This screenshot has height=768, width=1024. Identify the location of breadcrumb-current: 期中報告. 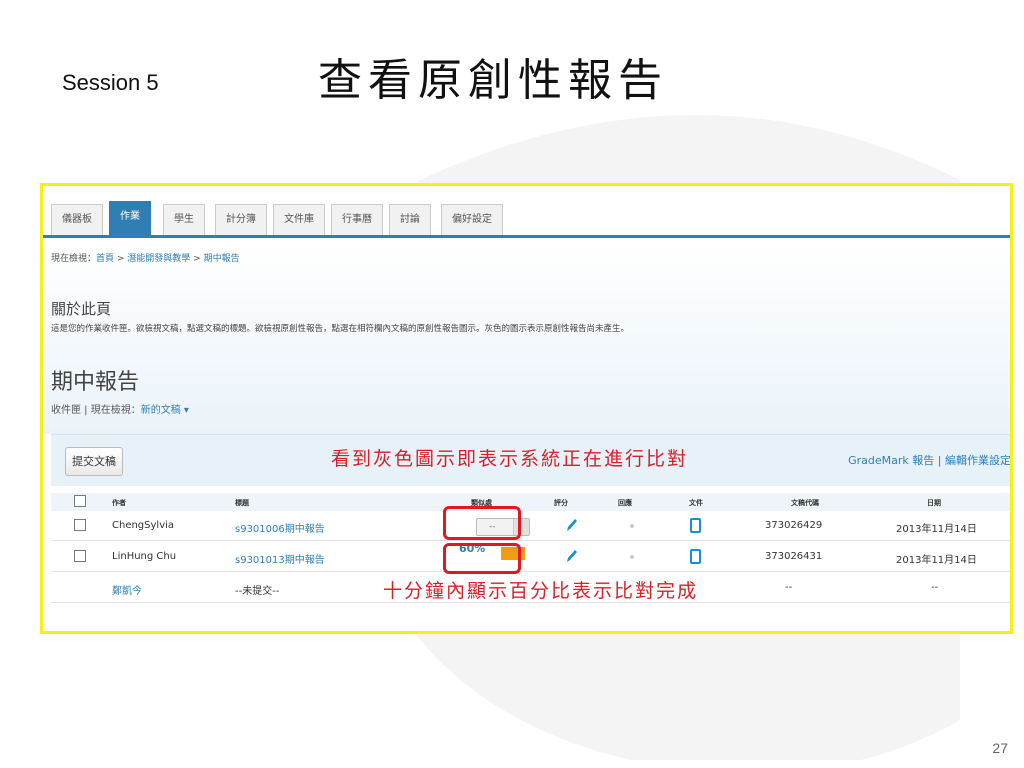
(222, 259).